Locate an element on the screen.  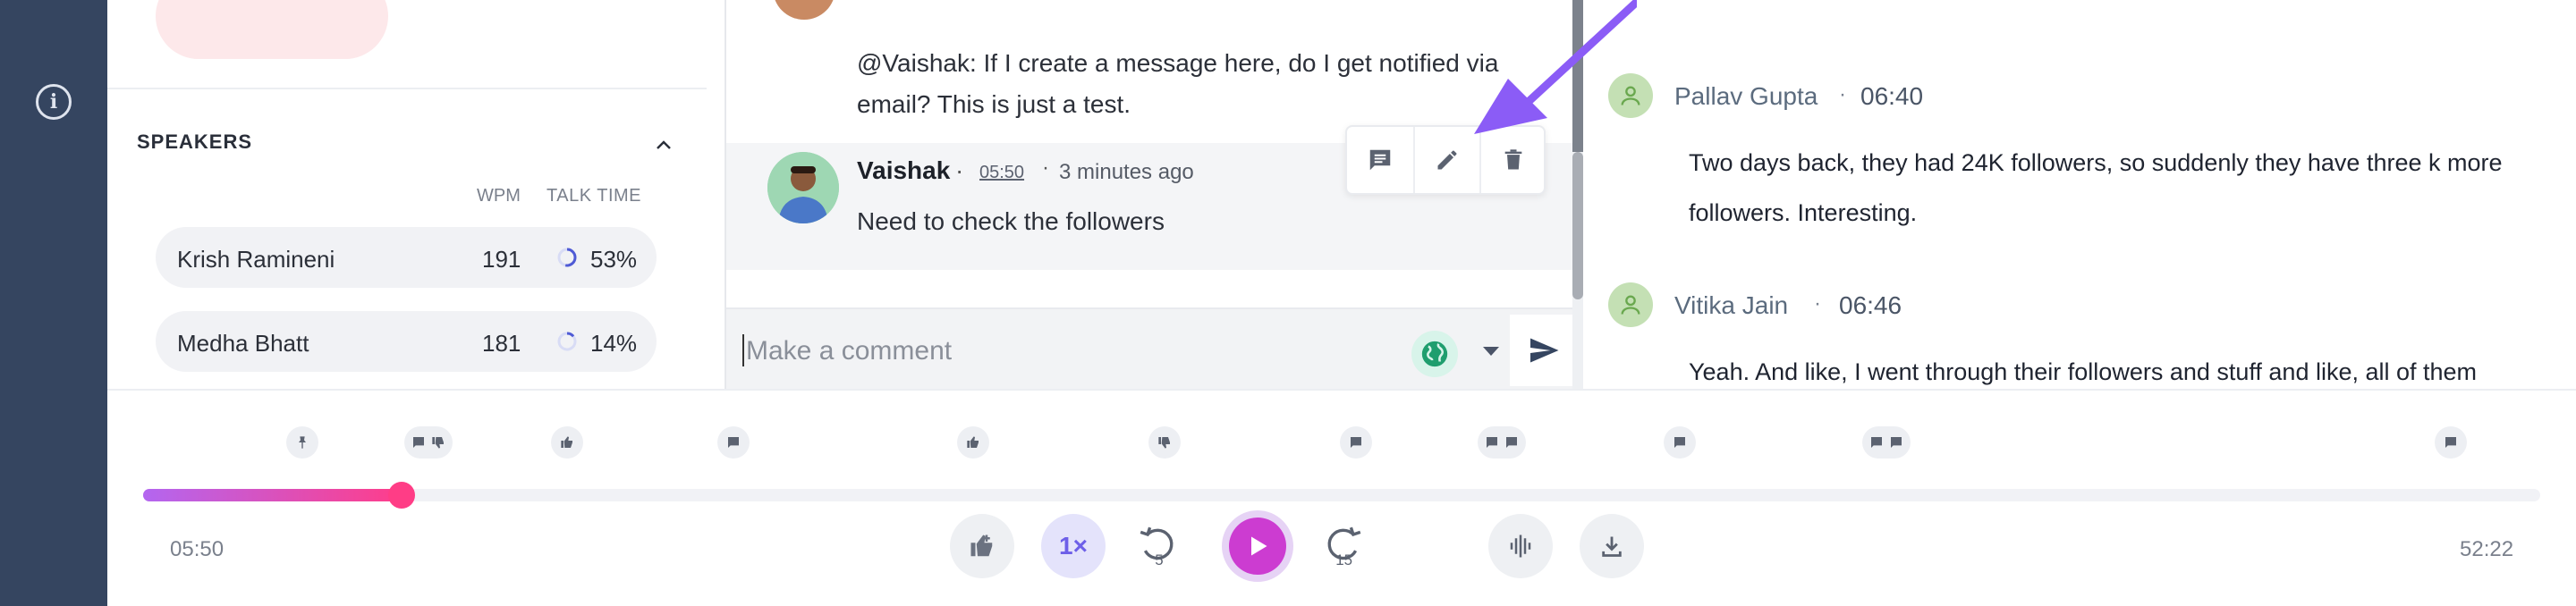
speaker-row: Medha Bhatt 181 14% is located at coordinates (406, 341).